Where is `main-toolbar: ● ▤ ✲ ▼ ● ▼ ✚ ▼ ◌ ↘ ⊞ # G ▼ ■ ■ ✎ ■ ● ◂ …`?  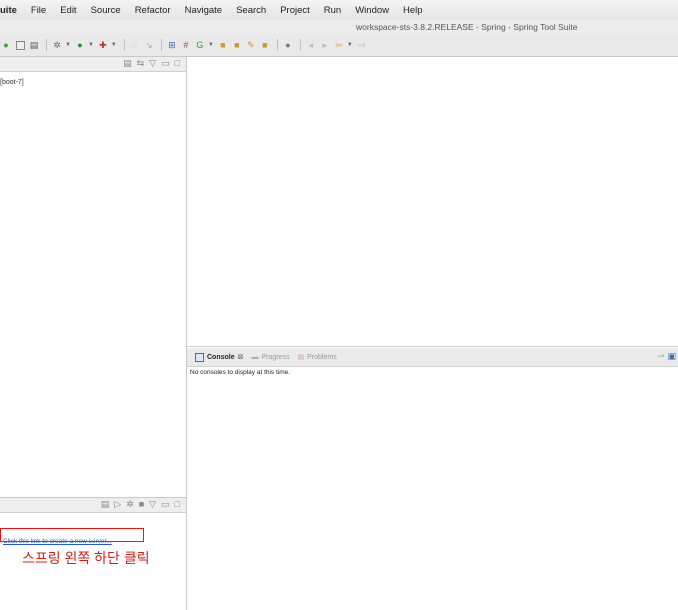 main-toolbar: ● ▤ ✲ ▼ ● ▼ ✚ ▼ ◌ ↘ ⊞ # G ▼ ■ ■ ✎ ■ ● ◂ … is located at coordinates (339, 45).